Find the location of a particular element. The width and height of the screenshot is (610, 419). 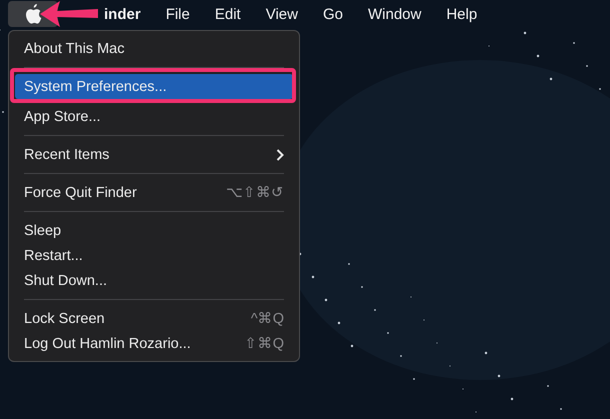

apple-icon is located at coordinates (33, 14).